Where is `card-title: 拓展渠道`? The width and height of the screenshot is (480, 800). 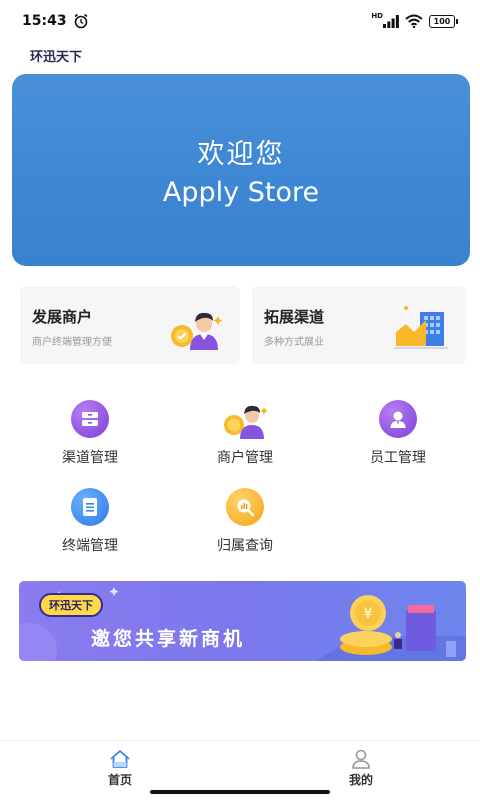 card-title: 拓展渠道 is located at coordinates (294, 317).